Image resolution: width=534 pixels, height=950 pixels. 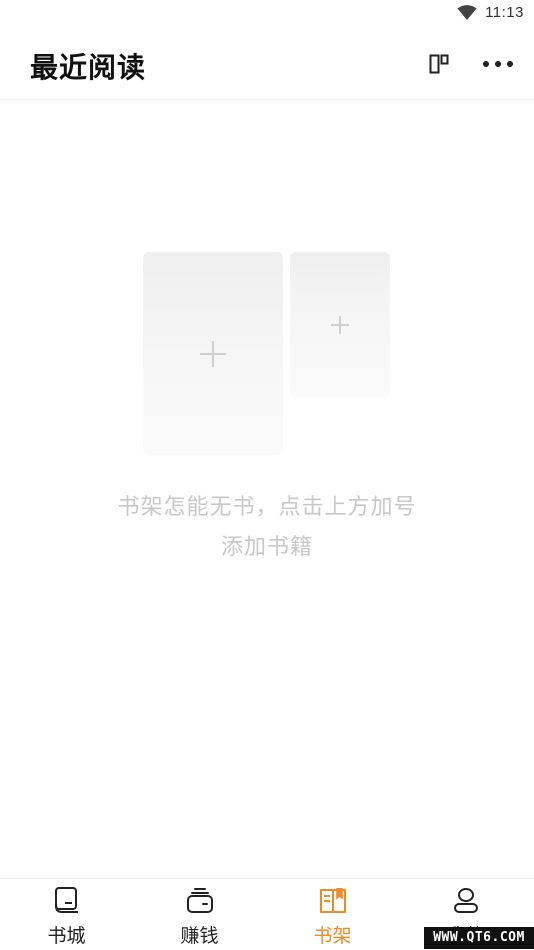 I want to click on empty-message-line2: 添加书籍, so click(x=266, y=547).